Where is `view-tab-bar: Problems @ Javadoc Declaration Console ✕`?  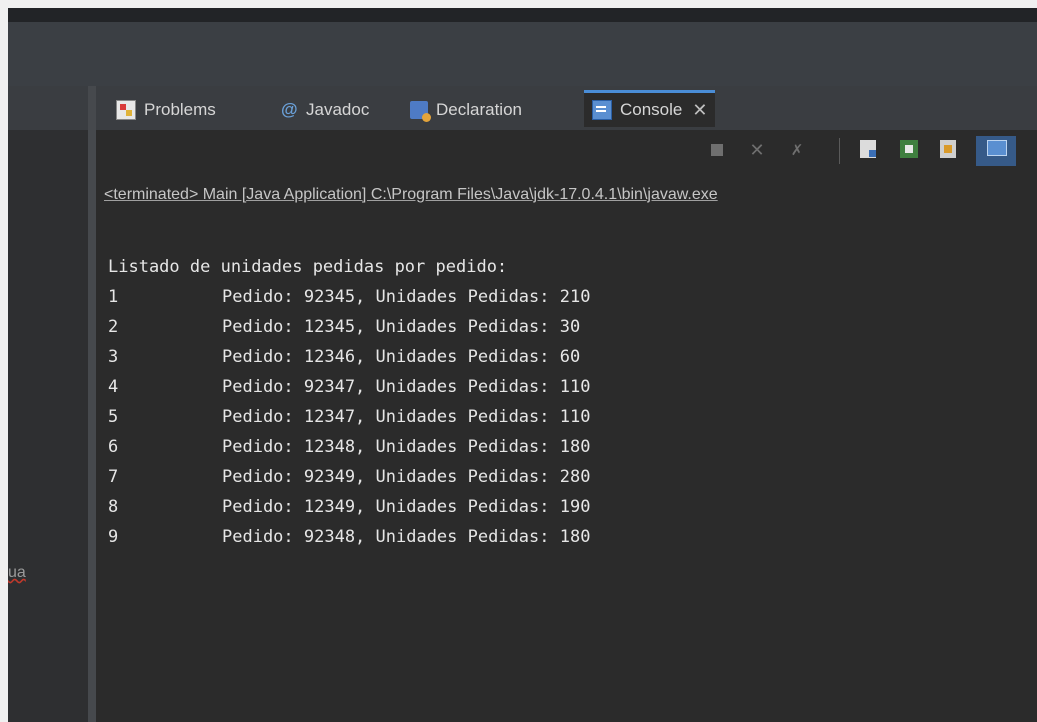 view-tab-bar: Problems @ Javadoc Declaration Console ✕ is located at coordinates (566, 108).